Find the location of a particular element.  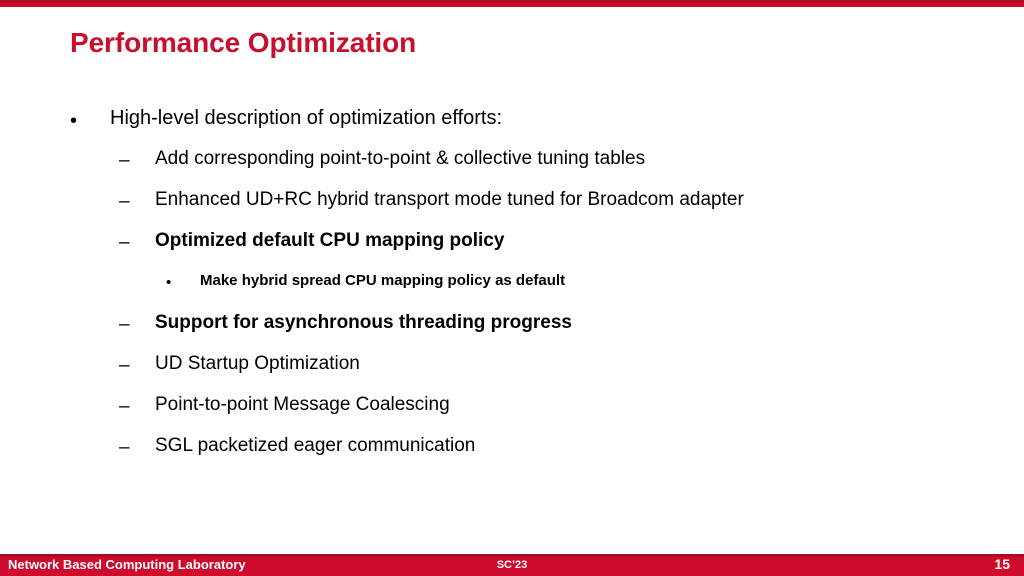

bullet-text: SGL packetized eager communication is located at coordinates (315, 445).